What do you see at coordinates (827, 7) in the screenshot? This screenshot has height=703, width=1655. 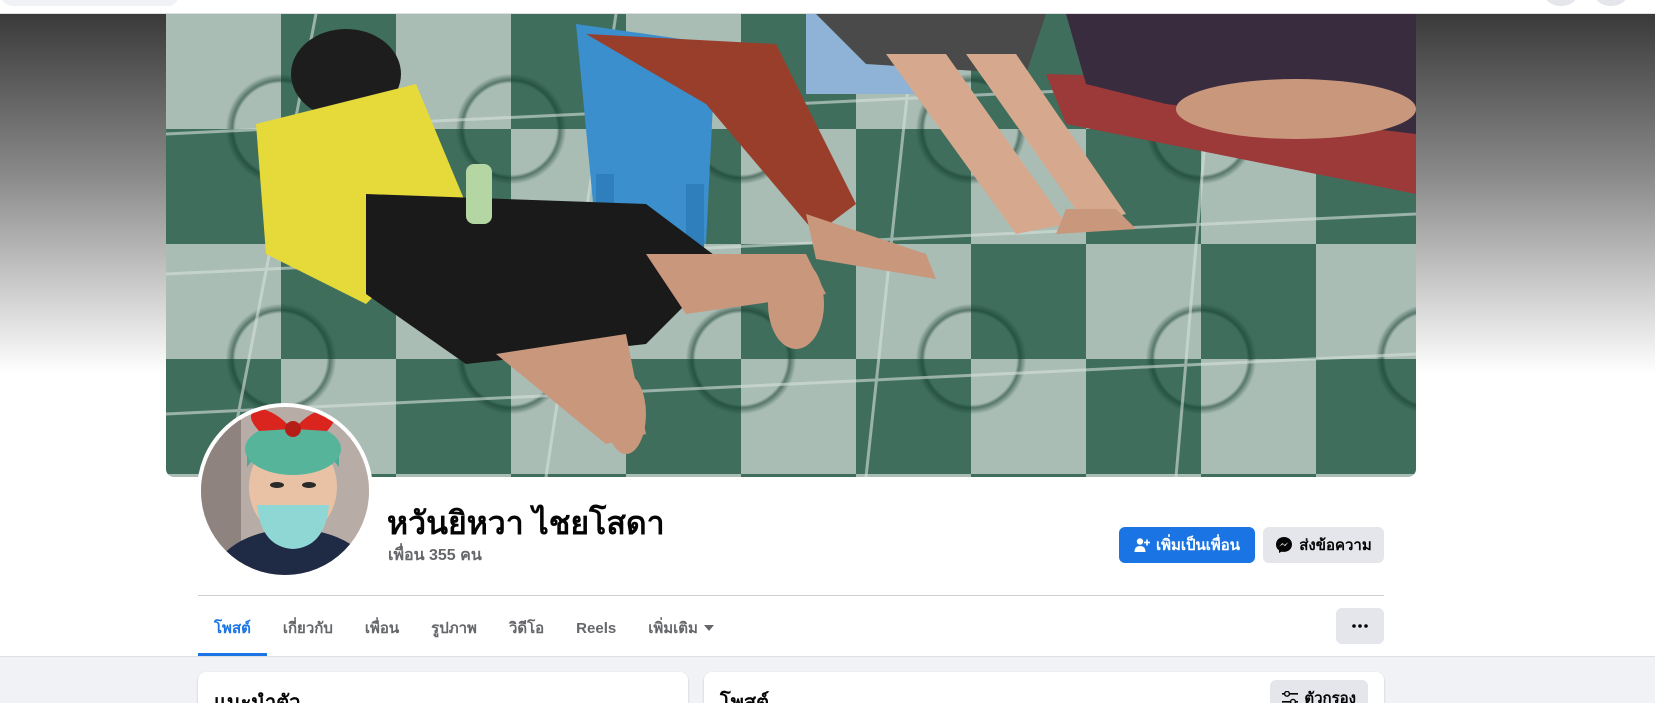 I see `top-navigation-bar` at bounding box center [827, 7].